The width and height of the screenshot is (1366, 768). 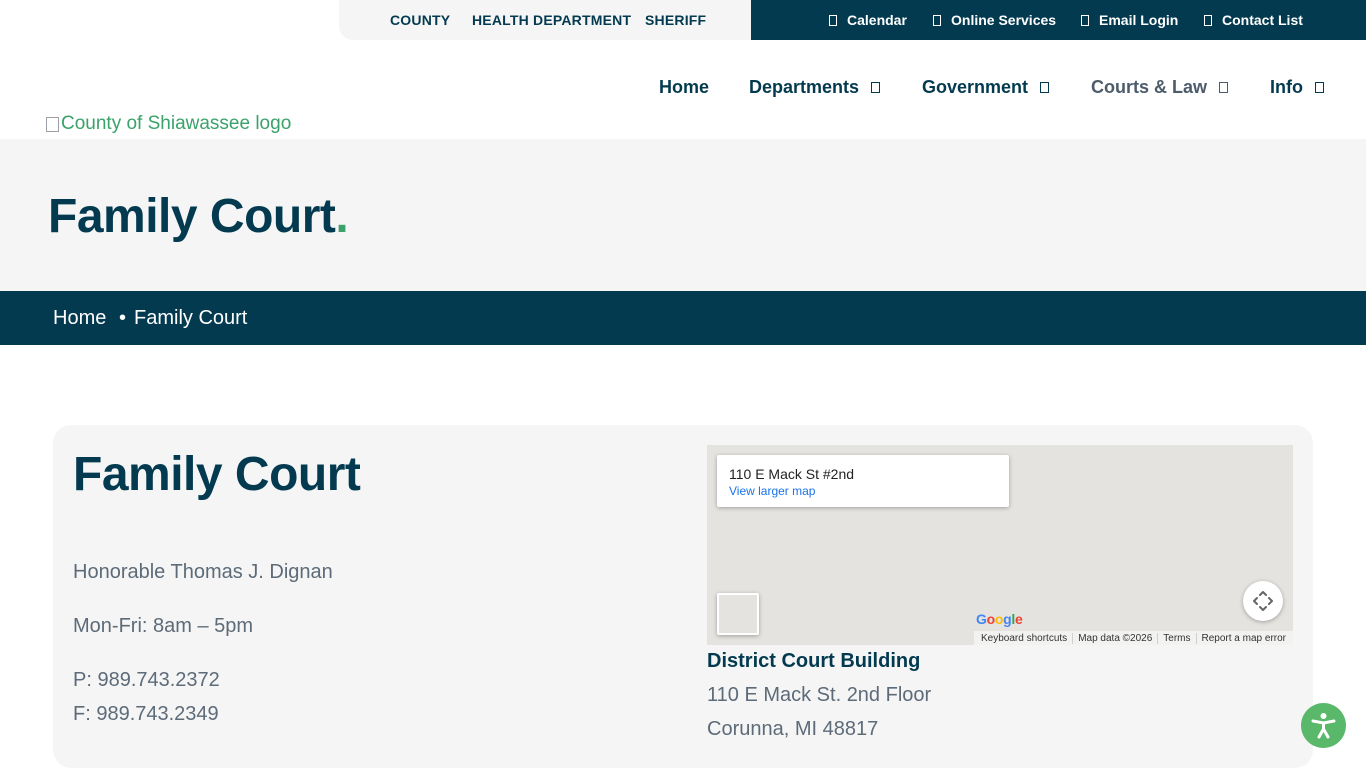 What do you see at coordinates (683, 318) in the screenshot?
I see `breadcrumb: Home • Family Court` at bounding box center [683, 318].